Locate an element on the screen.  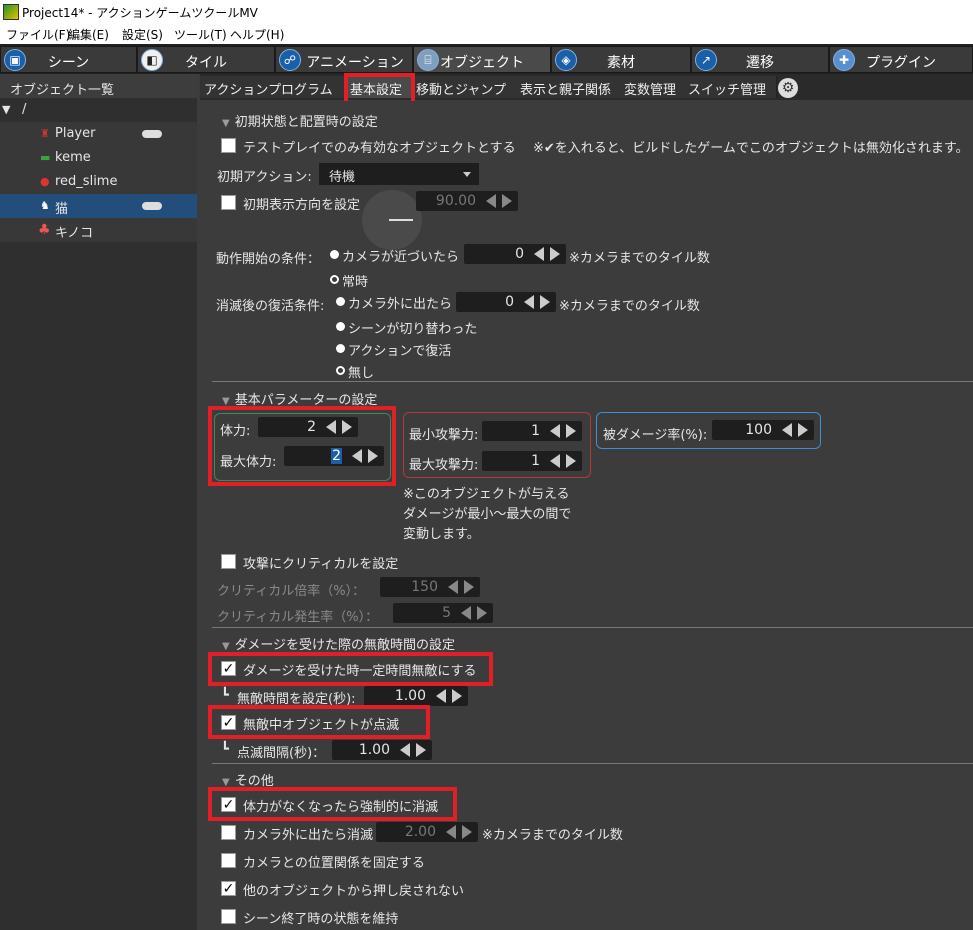
section-invincible: ▼ ダメージを受けた際の無敵時間の設定 is located at coordinates (338, 643).